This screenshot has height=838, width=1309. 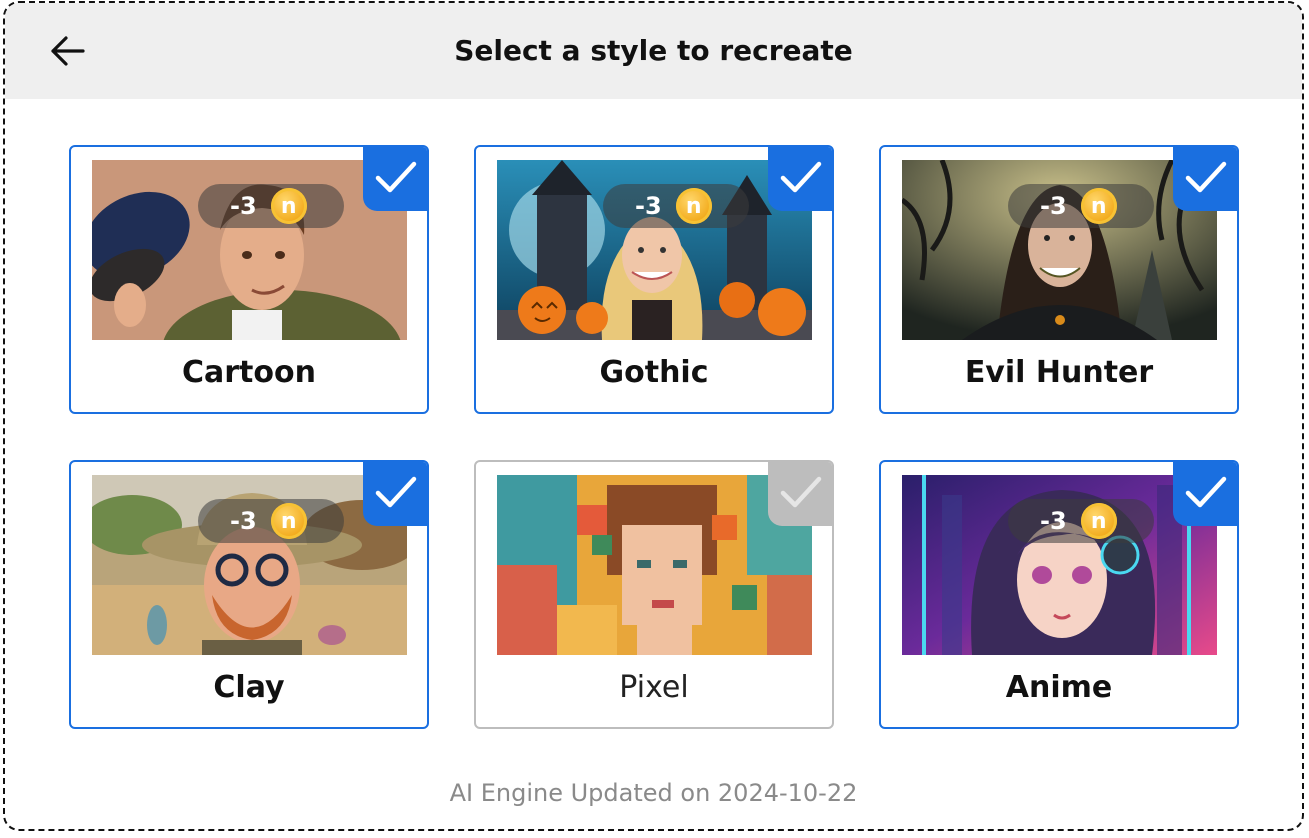 I want to click on style-label: Cartoon, so click(x=249, y=372).